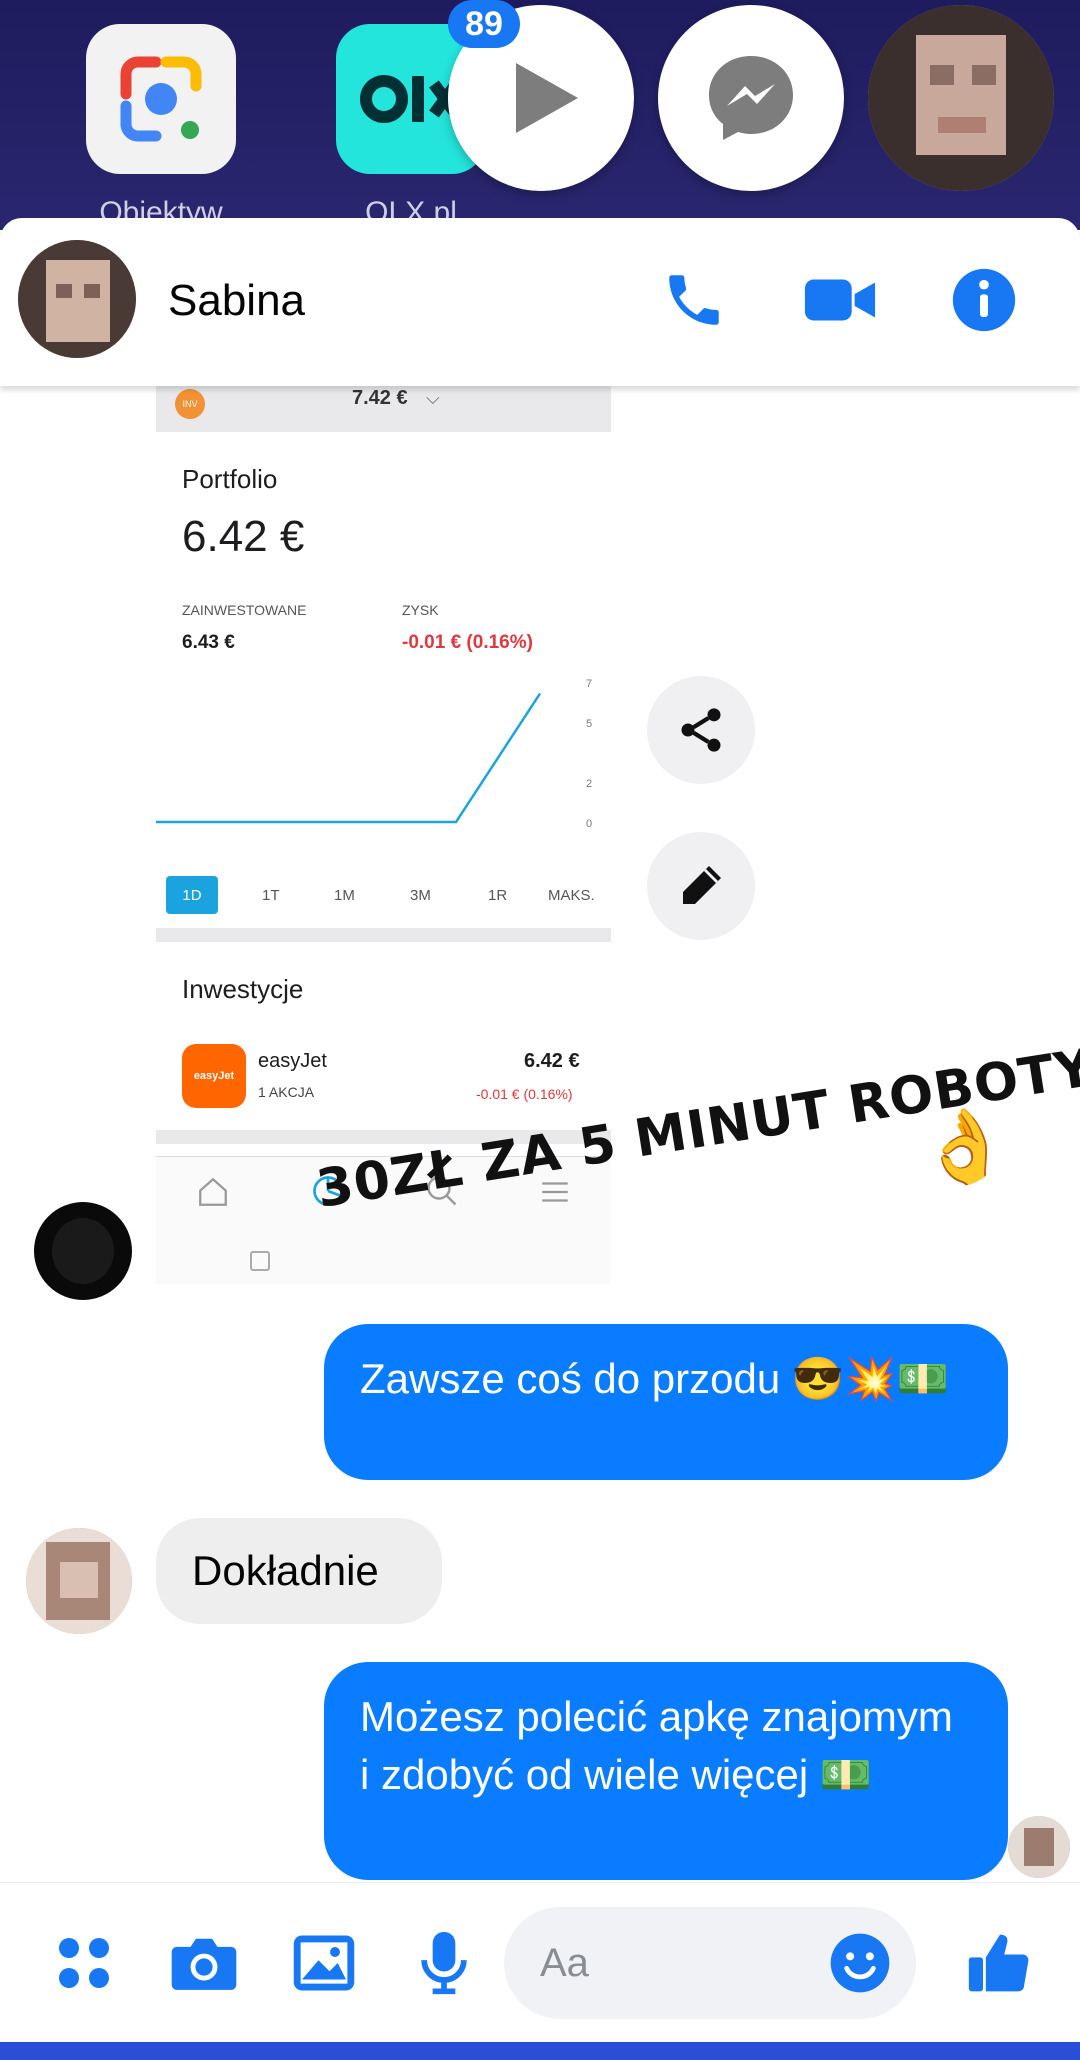 This screenshot has width=1080, height=2060. I want to click on edit-button, so click(701, 886).